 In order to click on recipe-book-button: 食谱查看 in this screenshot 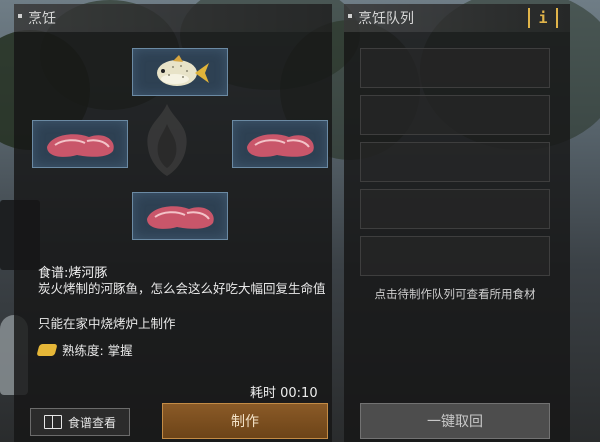, I will do `click(80, 422)`.